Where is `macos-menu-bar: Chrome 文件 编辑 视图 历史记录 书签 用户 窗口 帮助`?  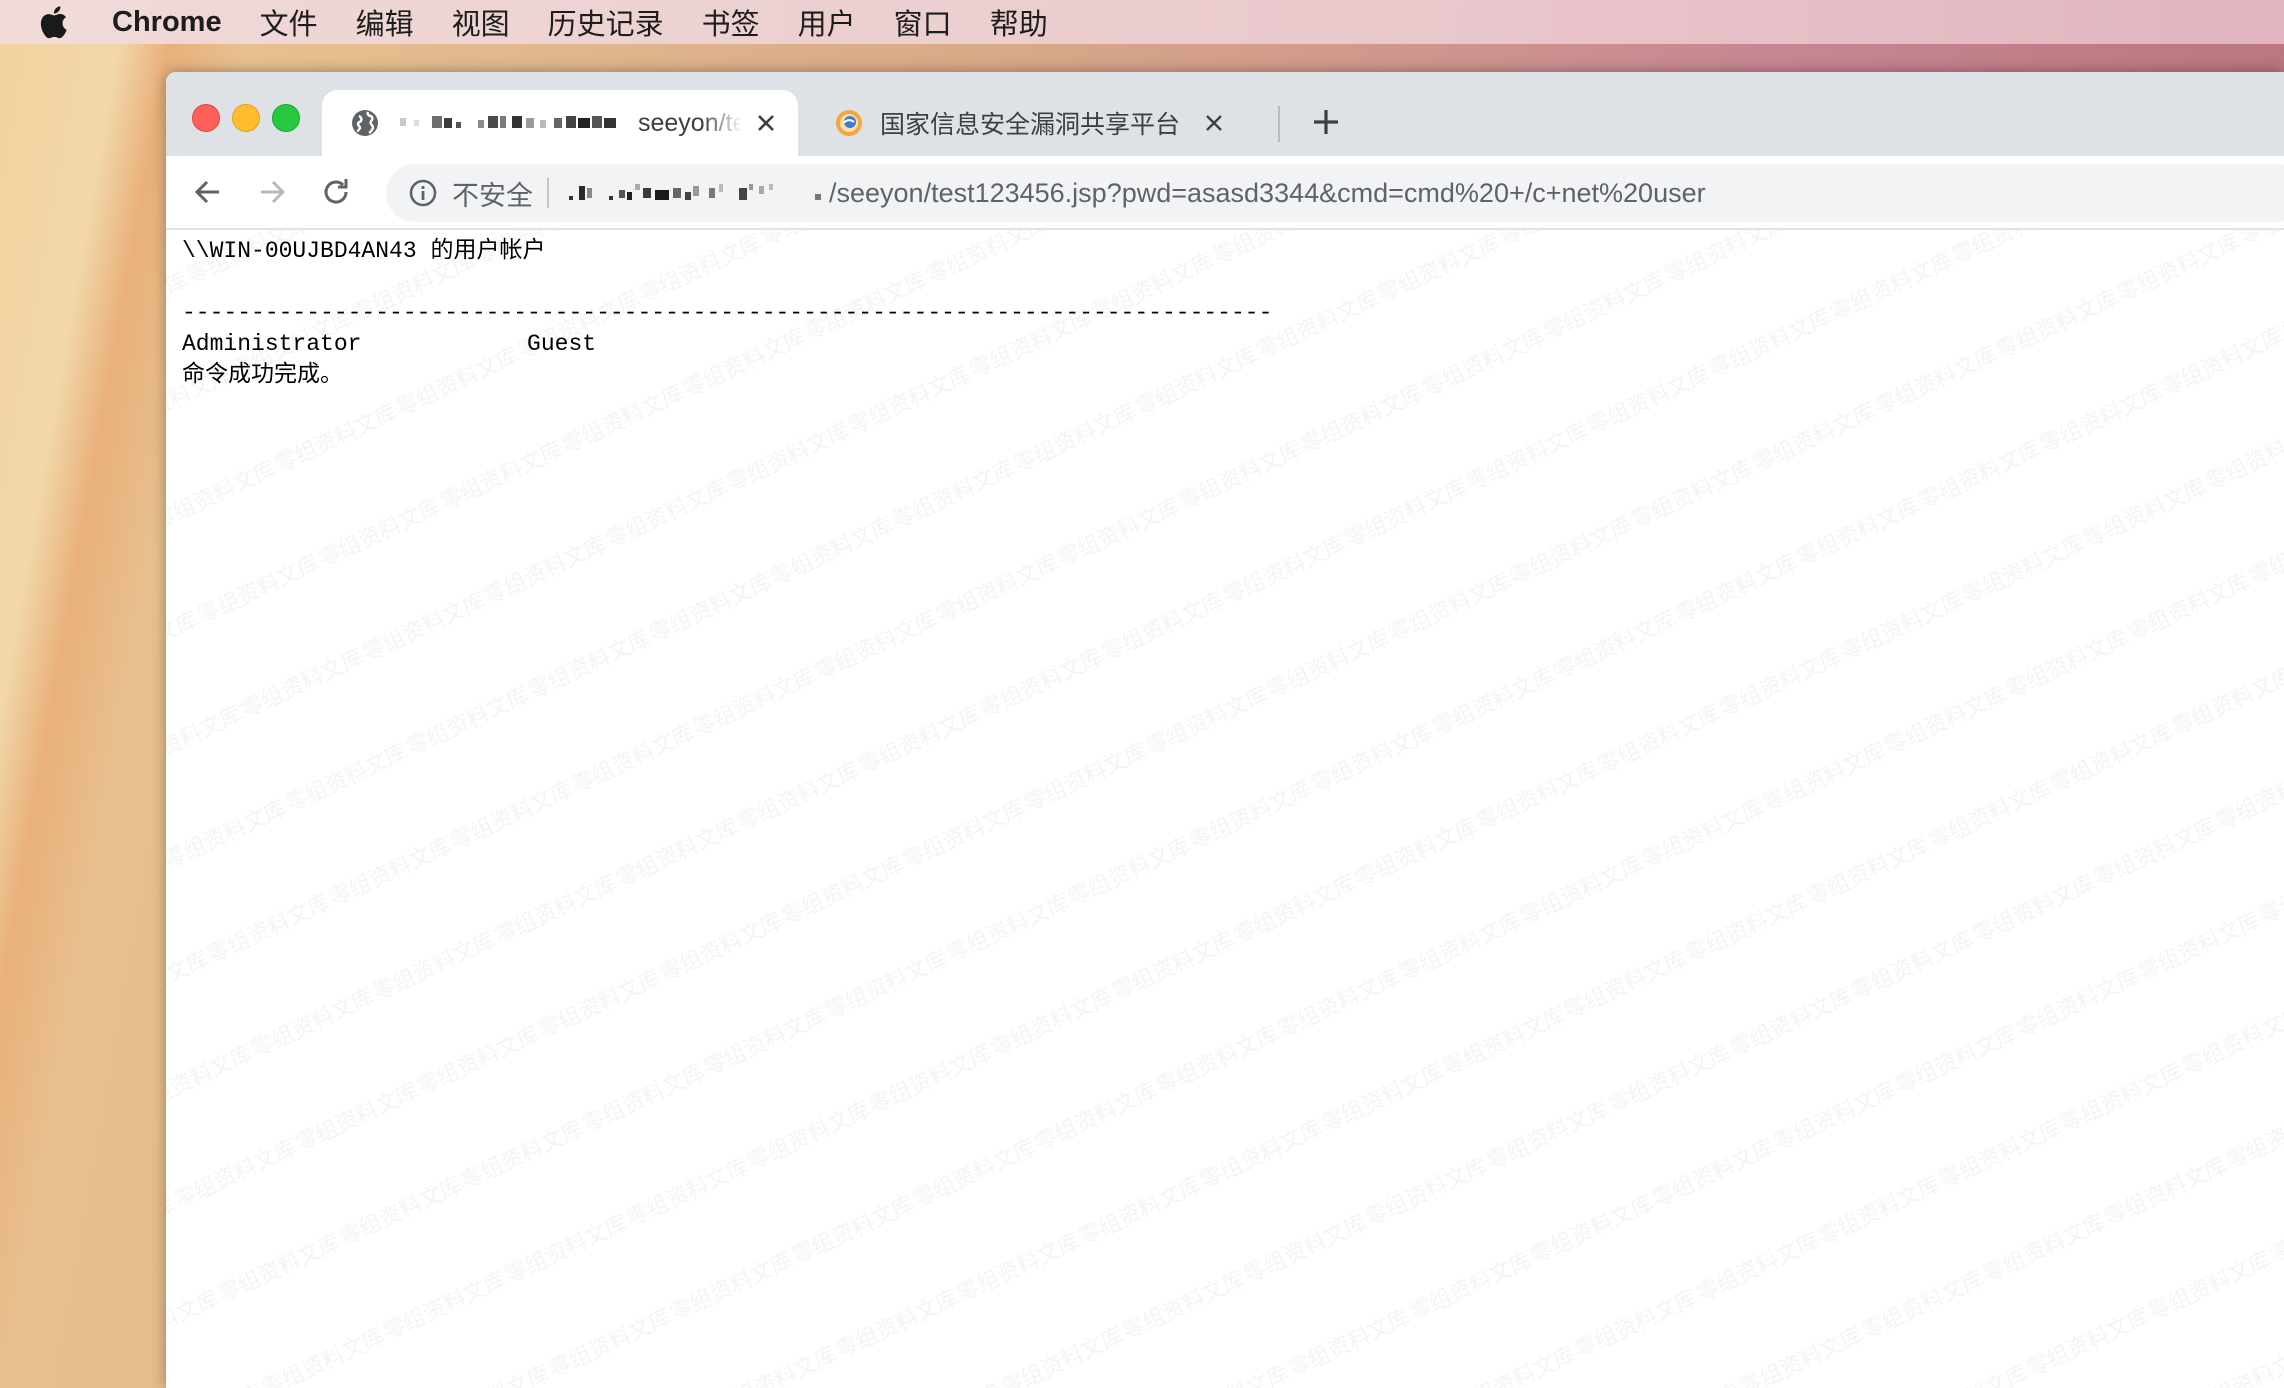 macos-menu-bar: Chrome 文件 编辑 视图 历史记录 书签 用户 窗口 帮助 is located at coordinates (1142, 22).